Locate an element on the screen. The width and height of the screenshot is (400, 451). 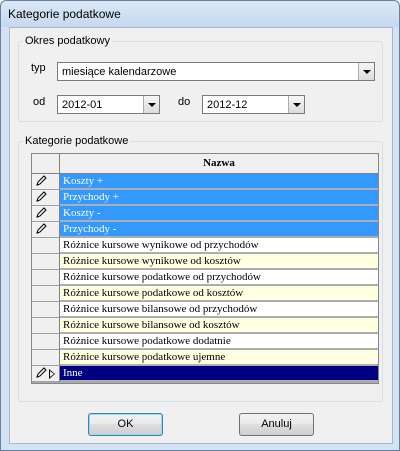
to-select: 2012-12 is located at coordinates (253, 104).